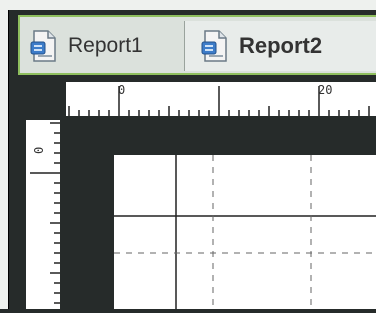  I want to click on vertical-ruler: 0, so click(43, 214).